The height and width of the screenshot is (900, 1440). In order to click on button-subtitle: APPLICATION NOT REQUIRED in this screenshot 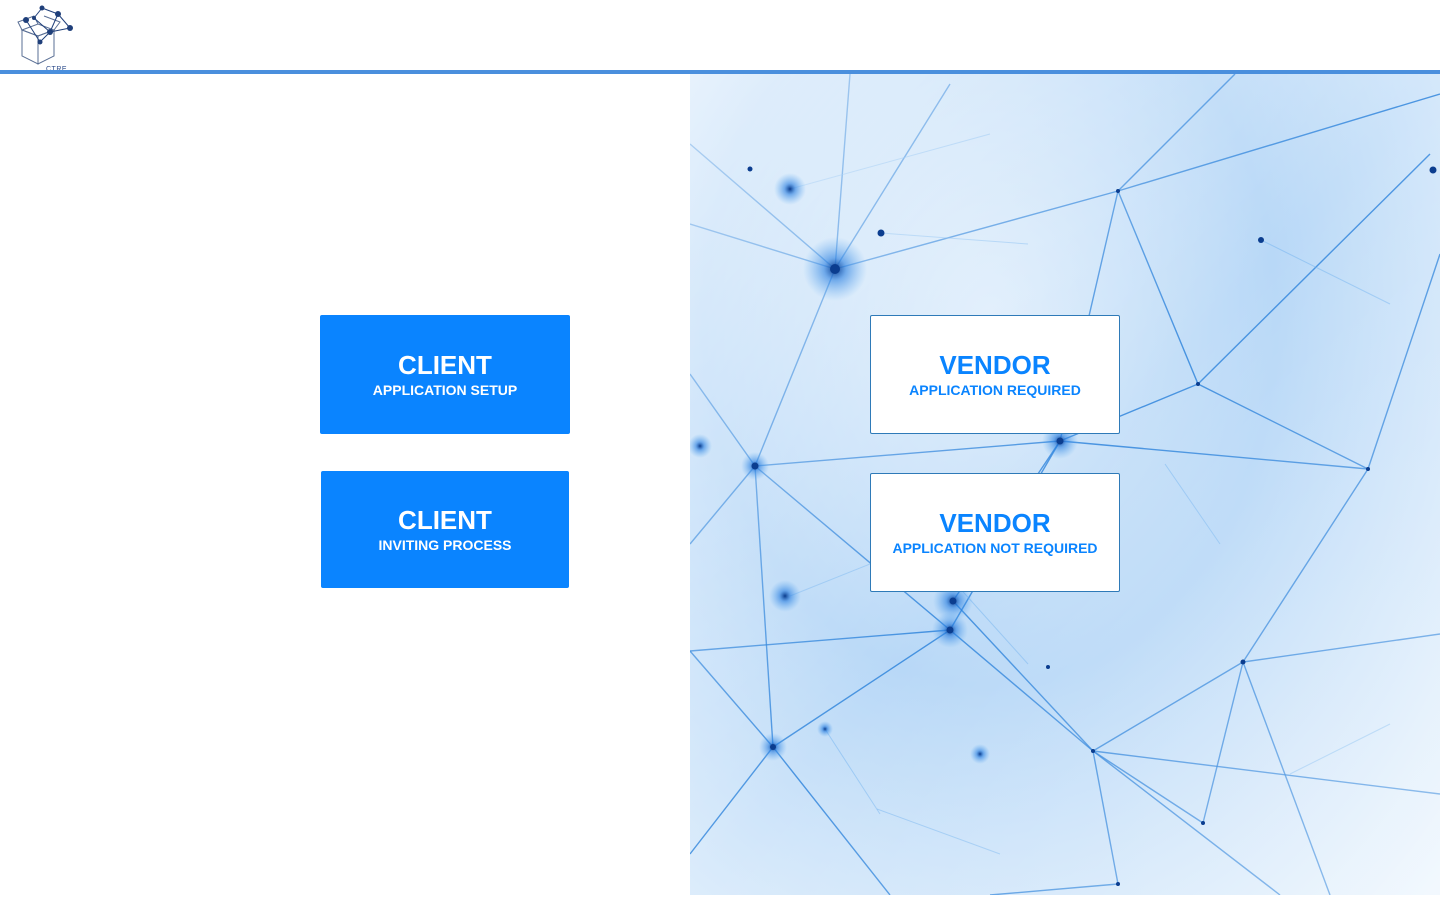, I will do `click(995, 547)`.